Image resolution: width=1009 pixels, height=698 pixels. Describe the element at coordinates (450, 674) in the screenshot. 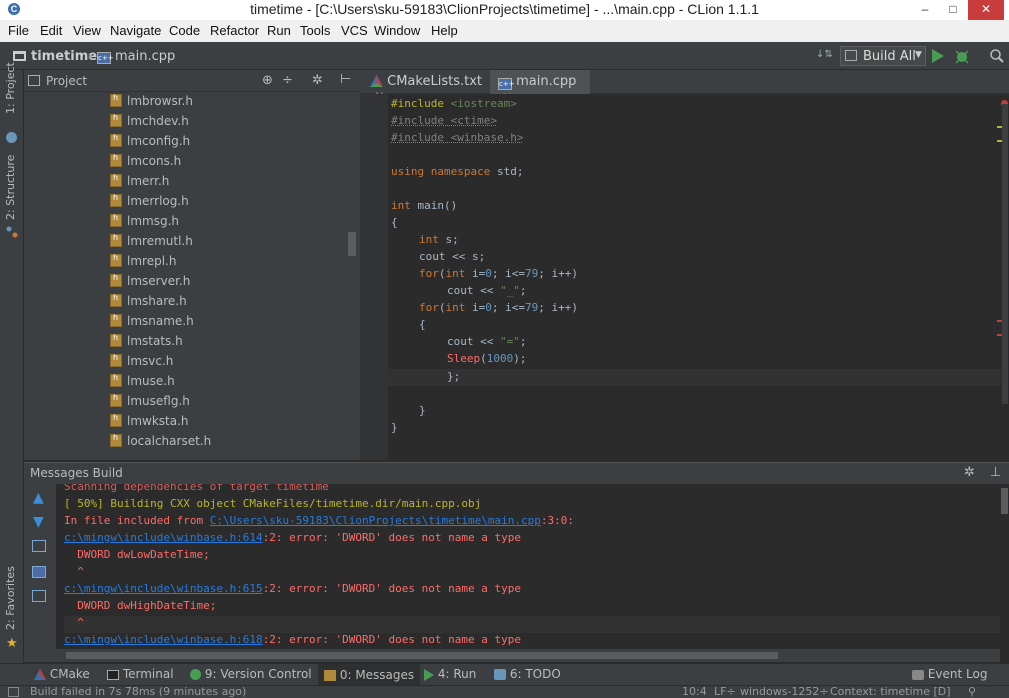

I see `tool-run: 4: Run` at that location.